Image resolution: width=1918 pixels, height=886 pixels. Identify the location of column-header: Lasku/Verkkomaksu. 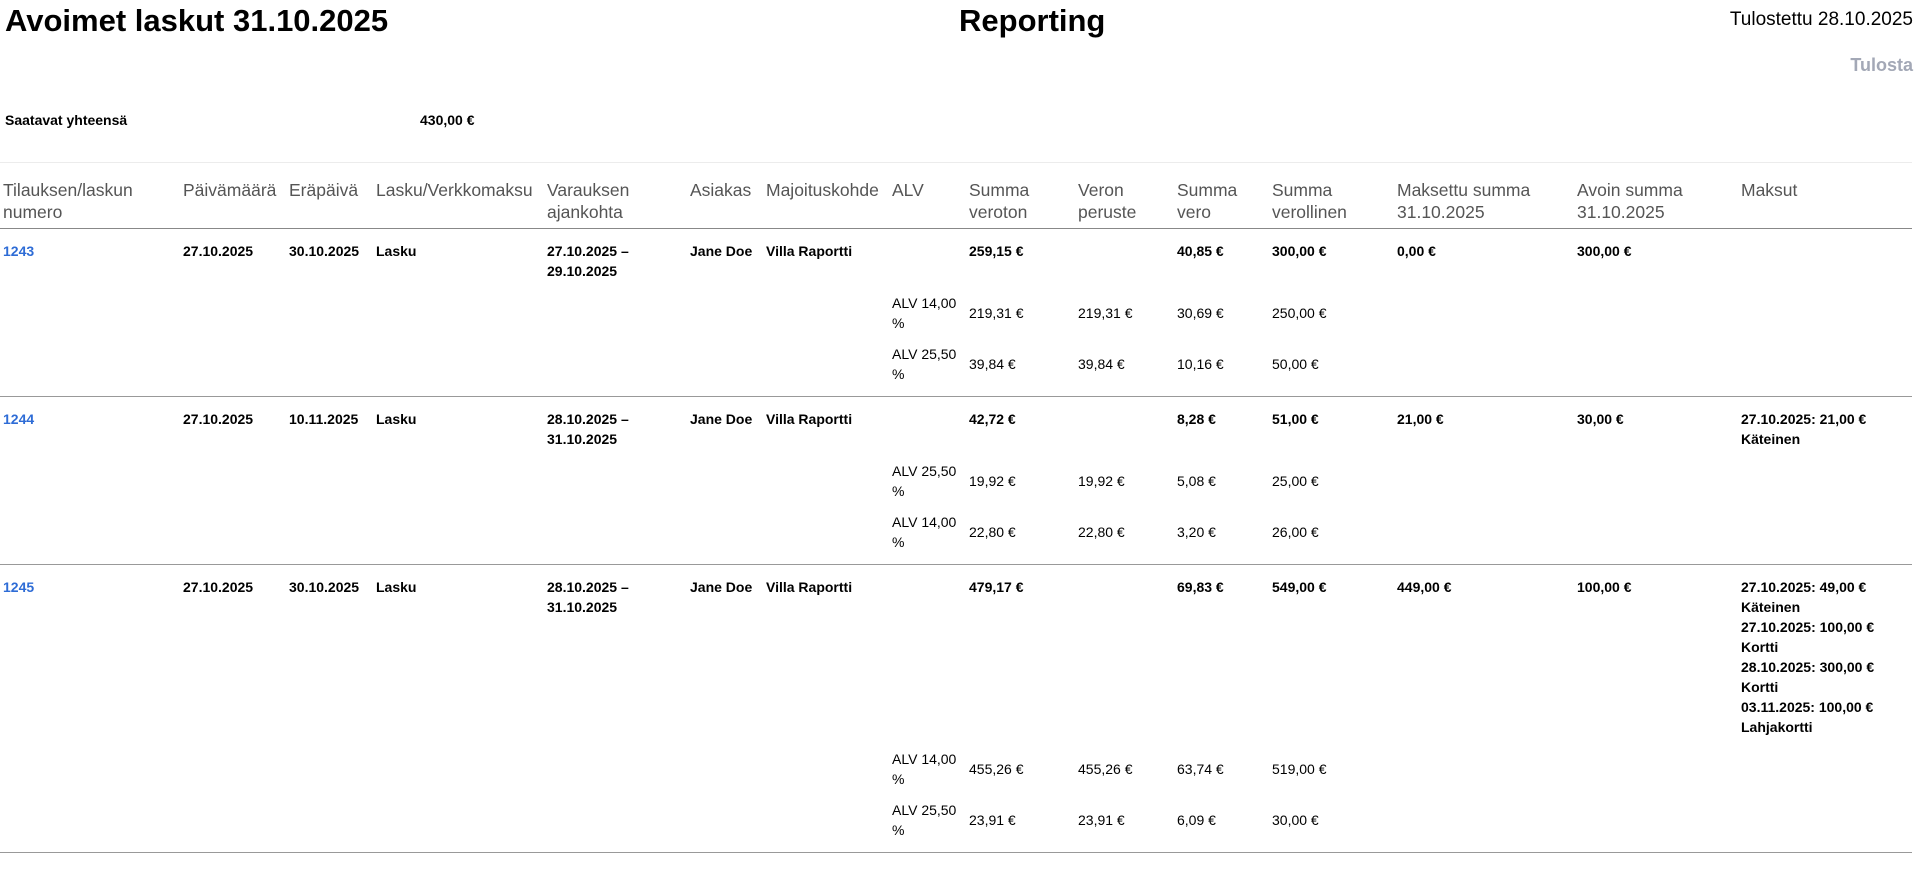
(458, 202).